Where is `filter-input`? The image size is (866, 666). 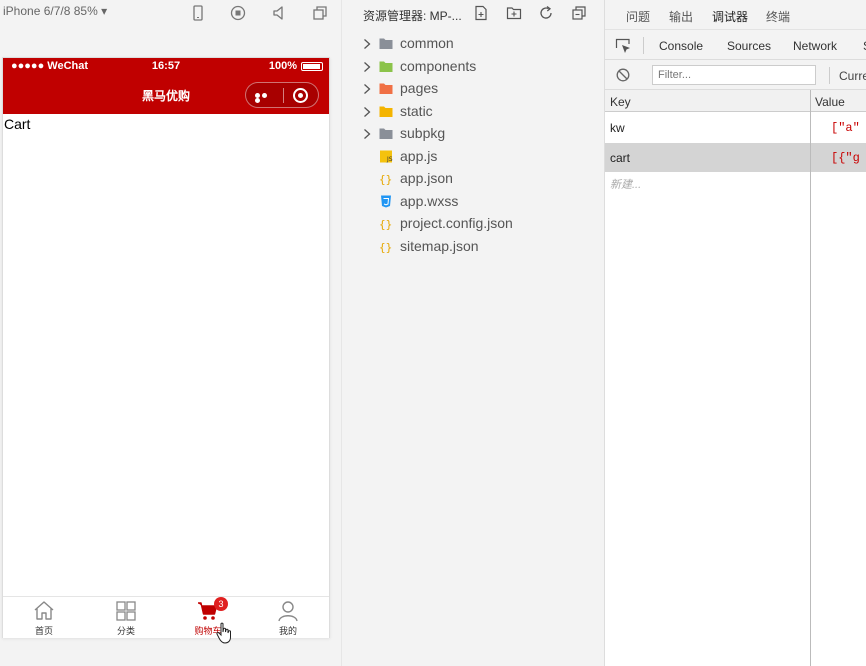 filter-input is located at coordinates (734, 75).